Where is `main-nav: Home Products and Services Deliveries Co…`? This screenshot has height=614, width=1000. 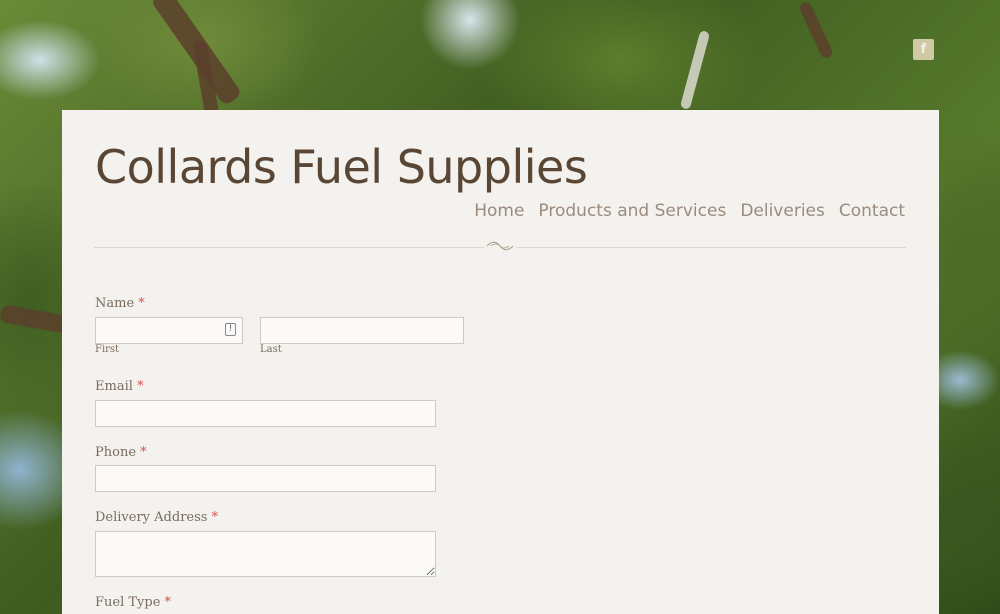 main-nav: Home Products and Services Deliveries Co… is located at coordinates (689, 211).